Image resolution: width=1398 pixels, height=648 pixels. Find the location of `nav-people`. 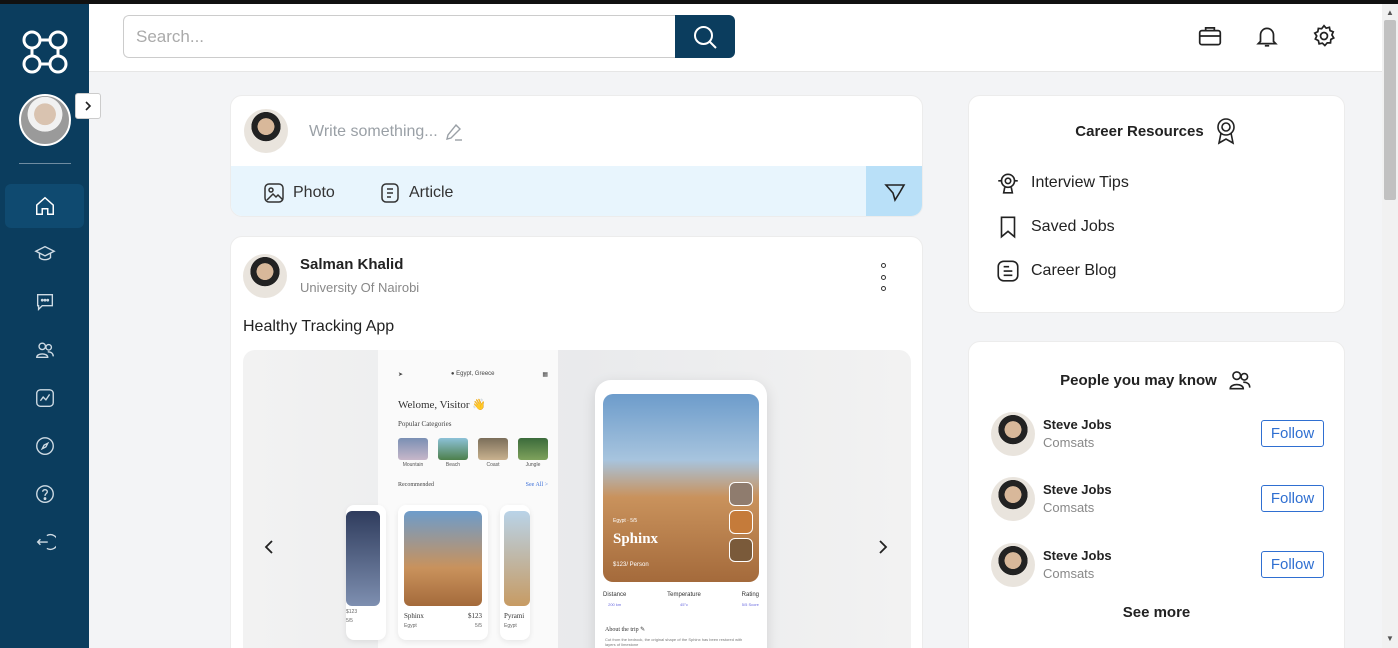

nav-people is located at coordinates (44, 350).